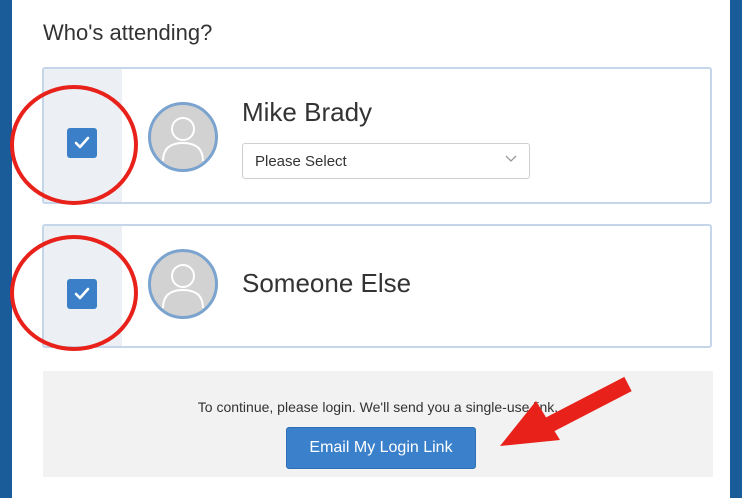  What do you see at coordinates (511, 158) in the screenshot?
I see `chevron-down-icon` at bounding box center [511, 158].